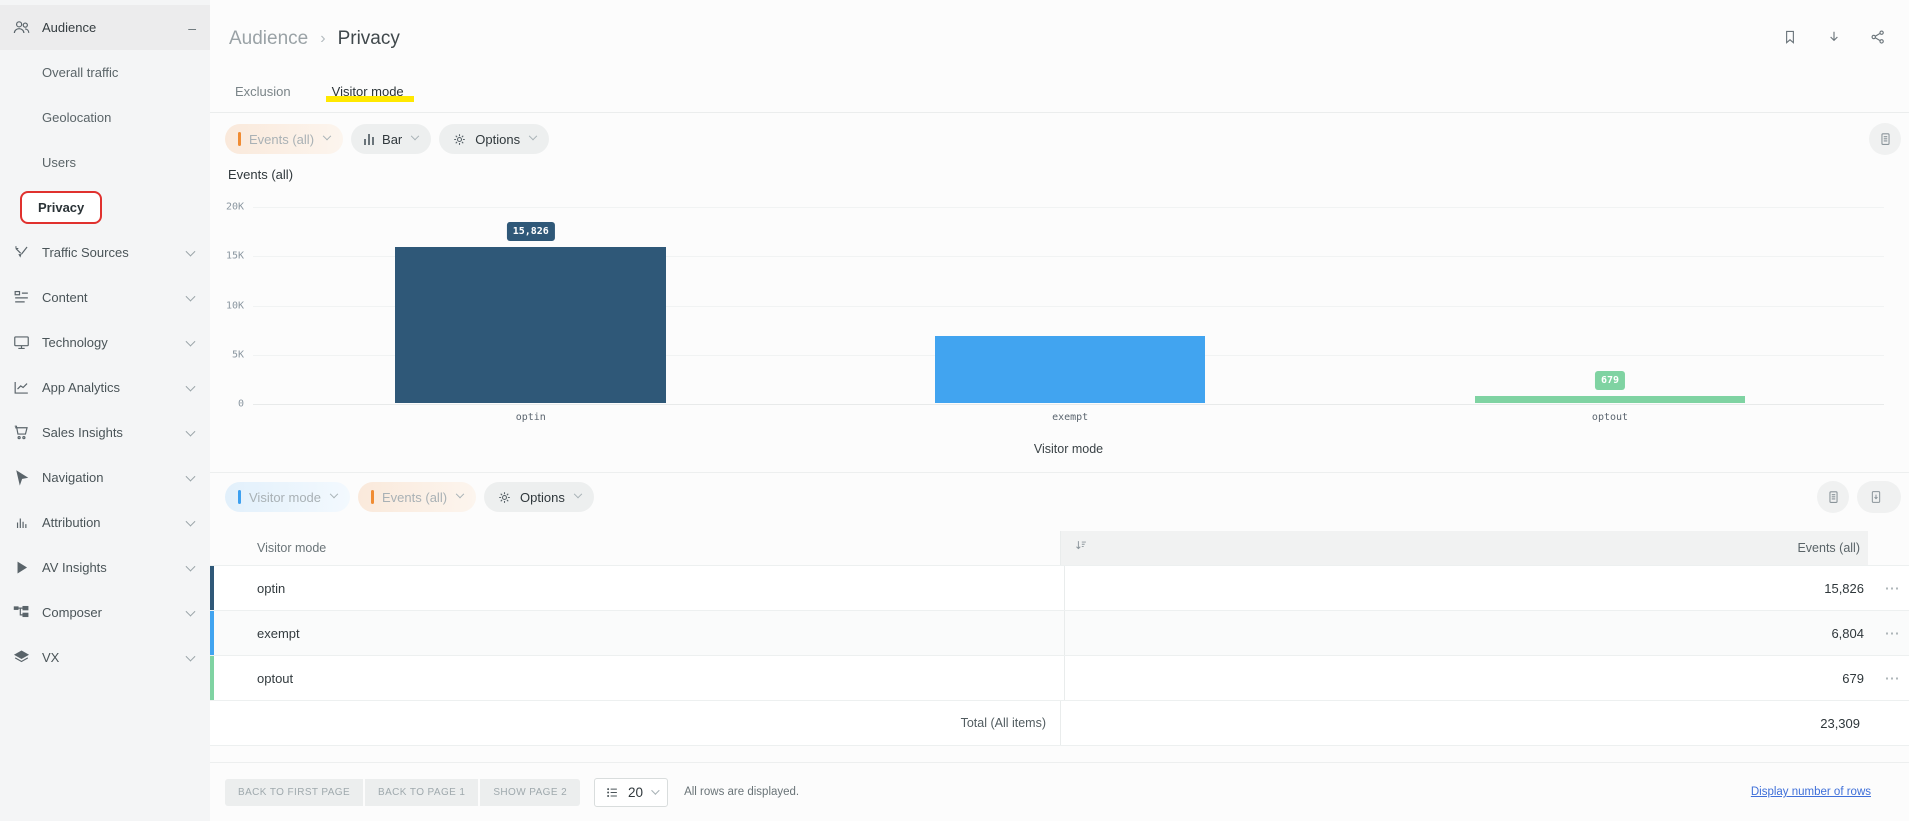 The image size is (1909, 821). I want to click on sidebar-item-app-analytics: App Analytics, so click(105, 387).